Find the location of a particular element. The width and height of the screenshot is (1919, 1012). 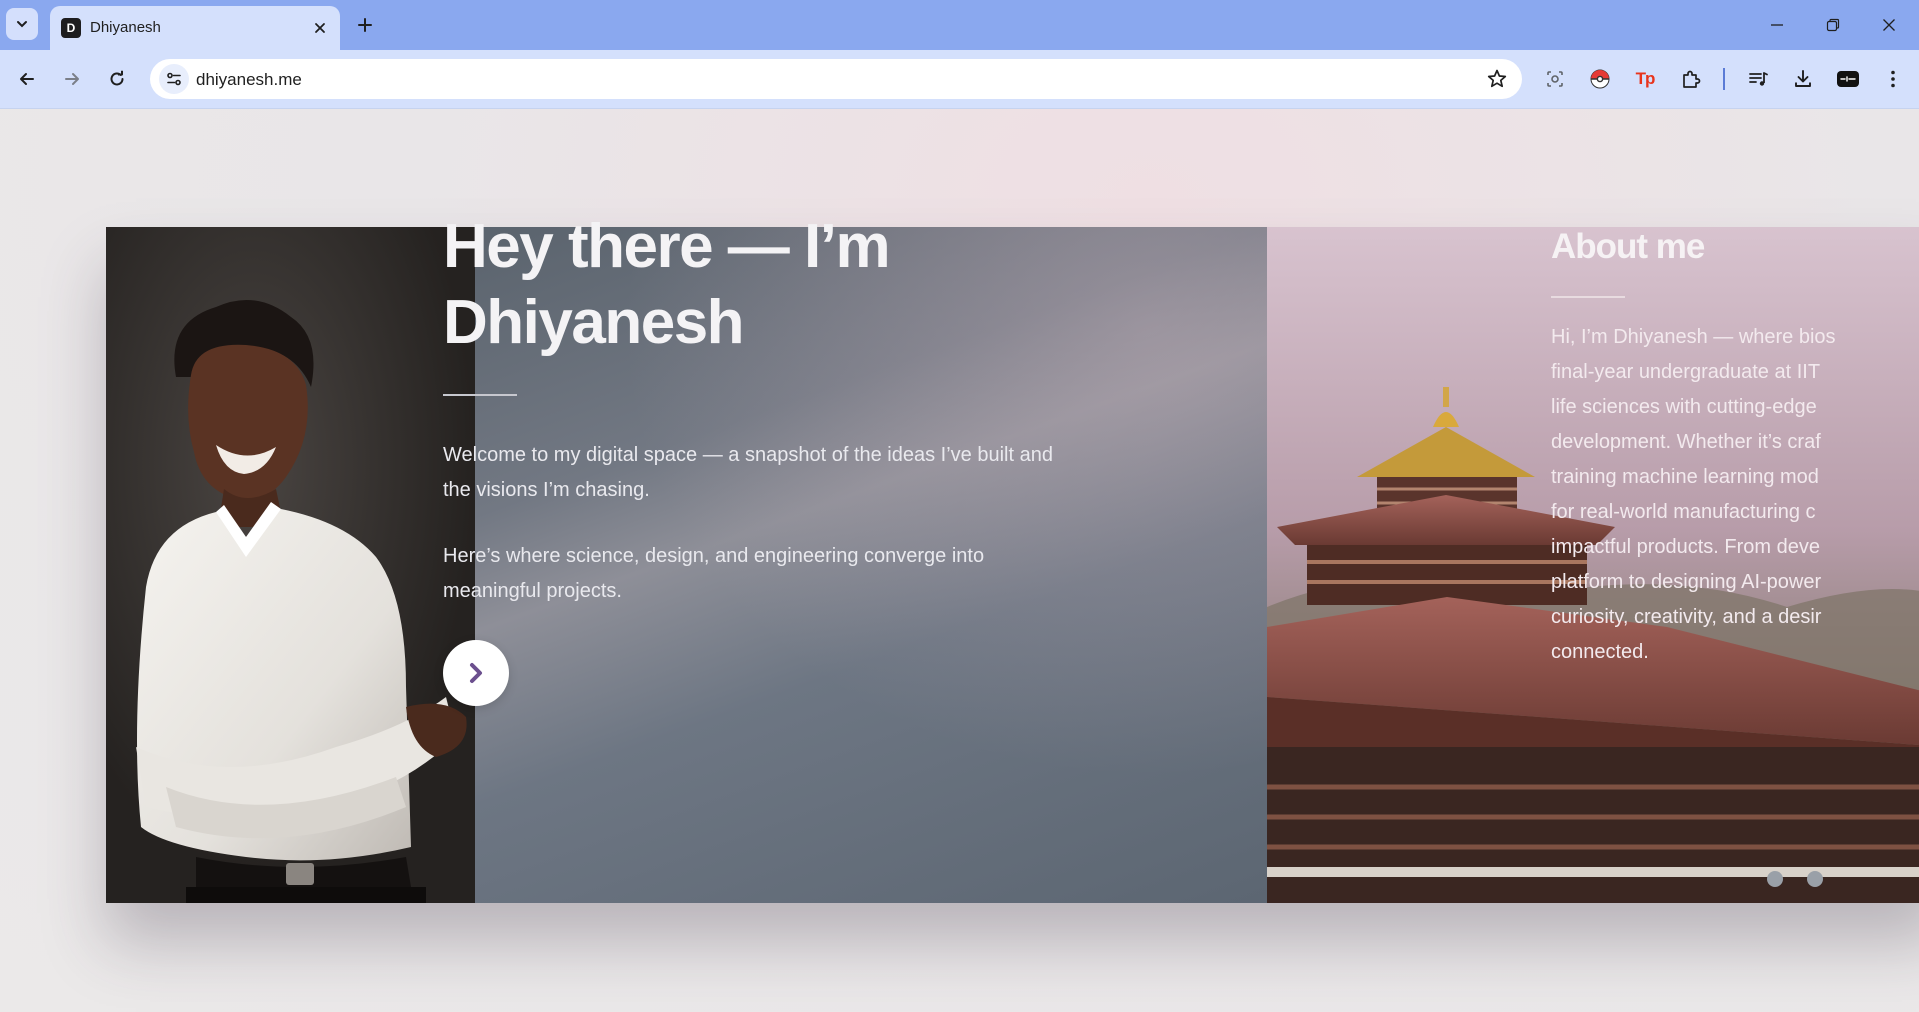

tp-extension-icon: Tp is located at coordinates (1645, 78).